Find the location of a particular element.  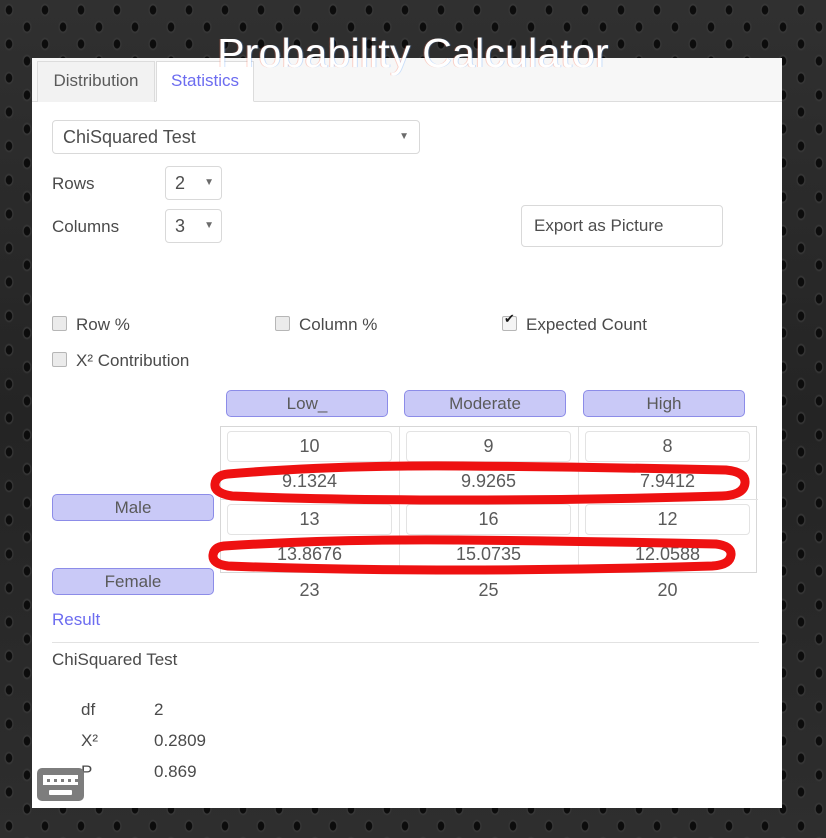

table-cell: 8 7.9412 is located at coordinates (668, 463).